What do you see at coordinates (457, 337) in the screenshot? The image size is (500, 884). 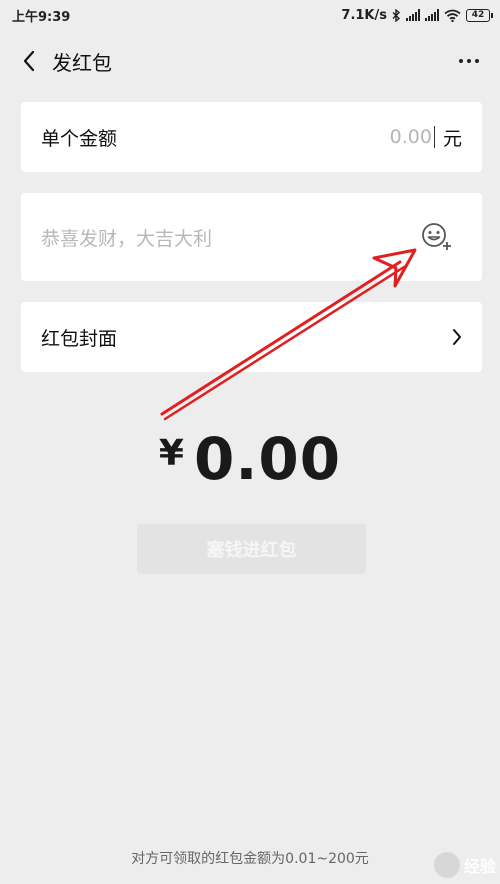 I see `chevron-right-icon` at bounding box center [457, 337].